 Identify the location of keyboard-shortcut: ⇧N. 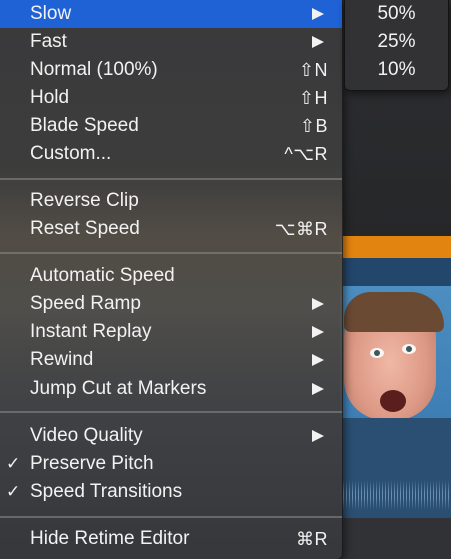
(313, 70).